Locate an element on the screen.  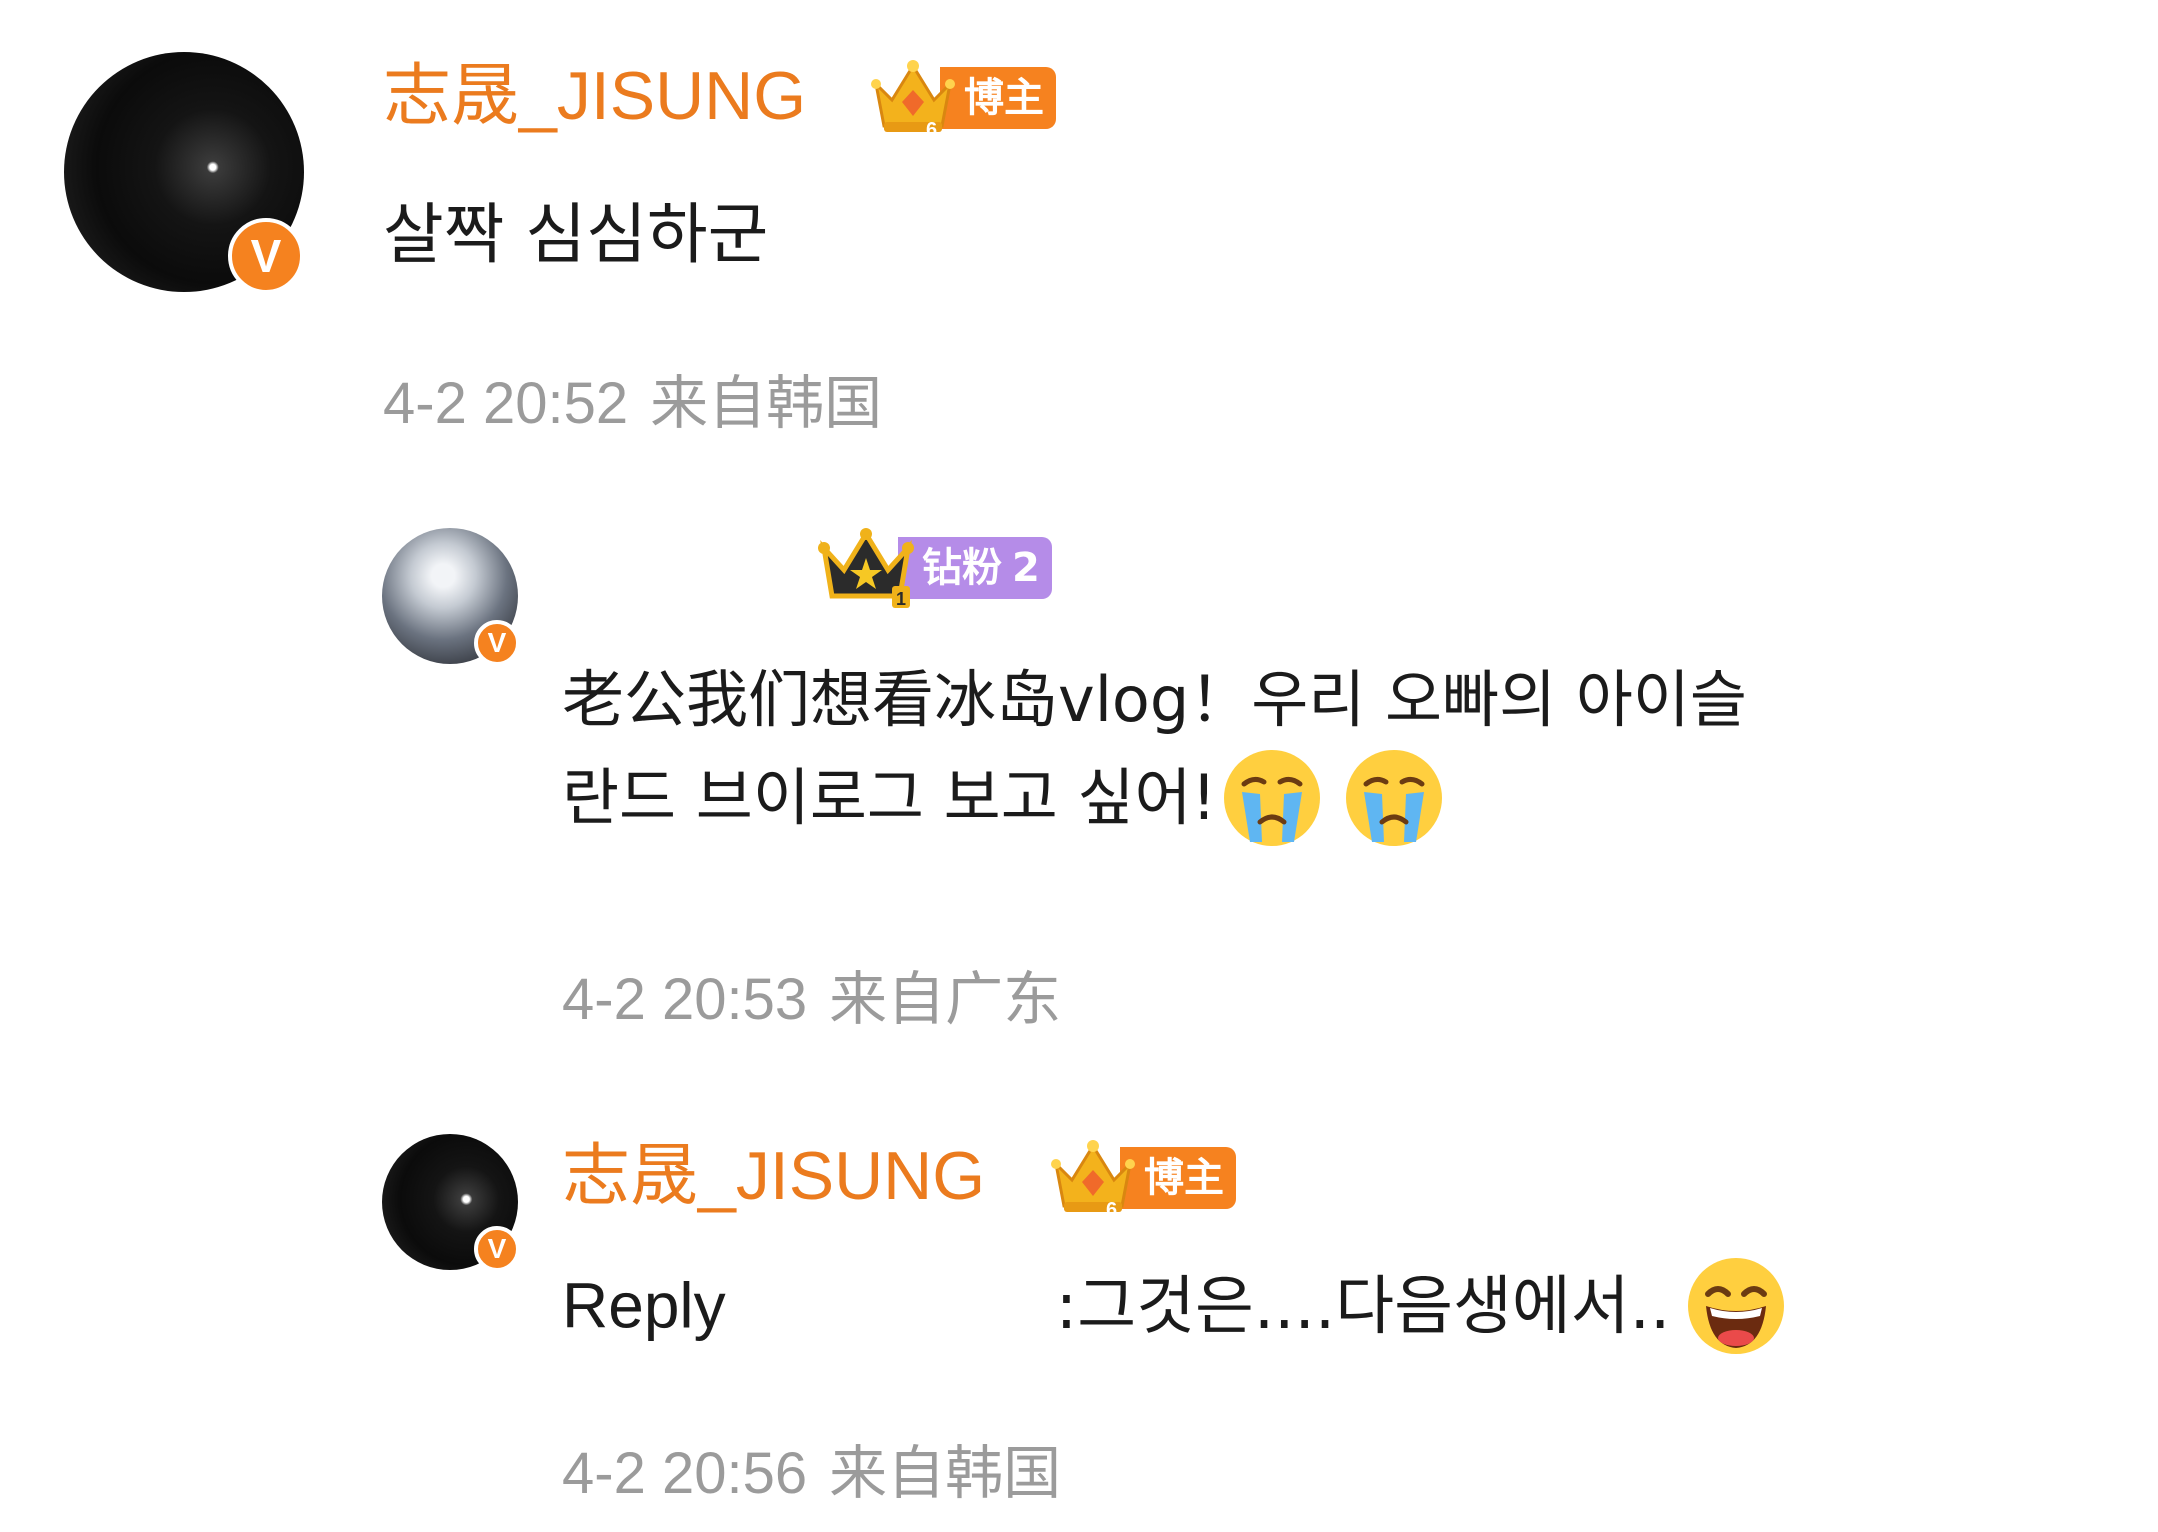
badge-level: 2 is located at coordinates (1026, 568).